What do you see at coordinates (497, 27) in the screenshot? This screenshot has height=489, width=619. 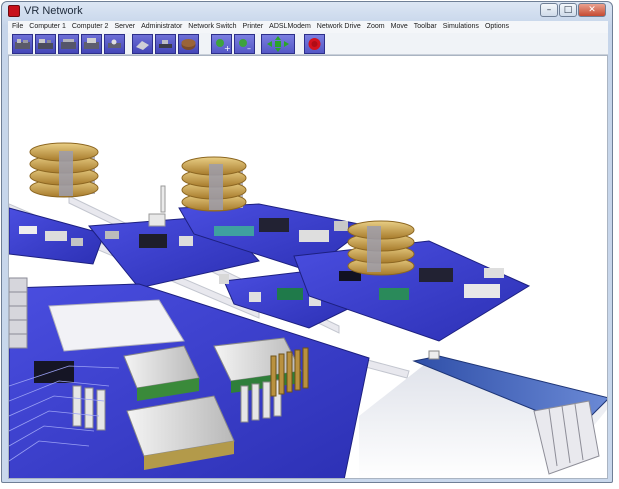 I see `menu-options: Options` at bounding box center [497, 27].